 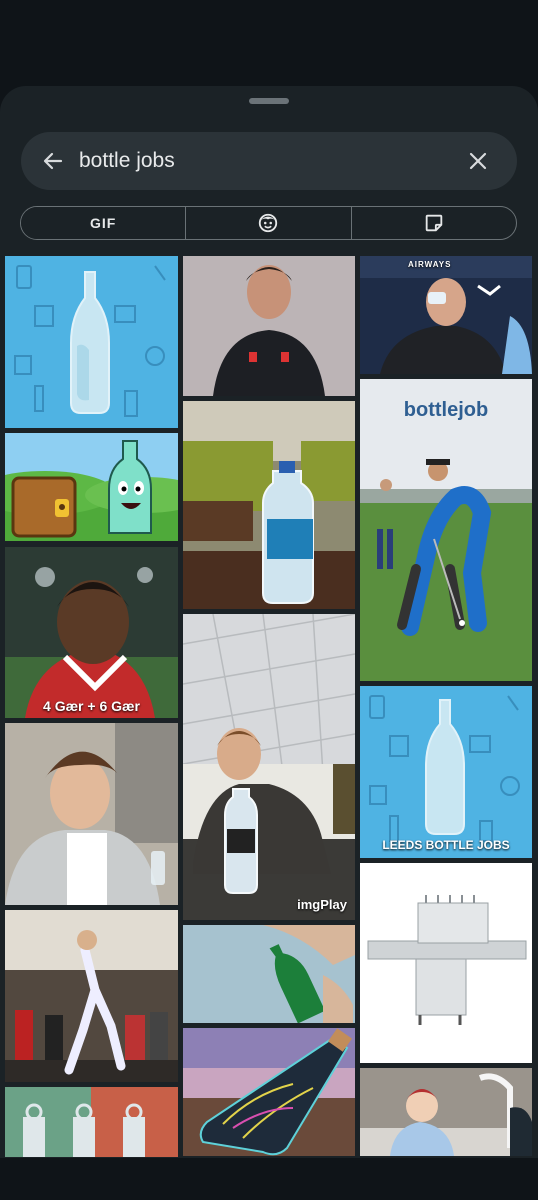 I want to click on sticker-icon, so click(x=434, y=223).